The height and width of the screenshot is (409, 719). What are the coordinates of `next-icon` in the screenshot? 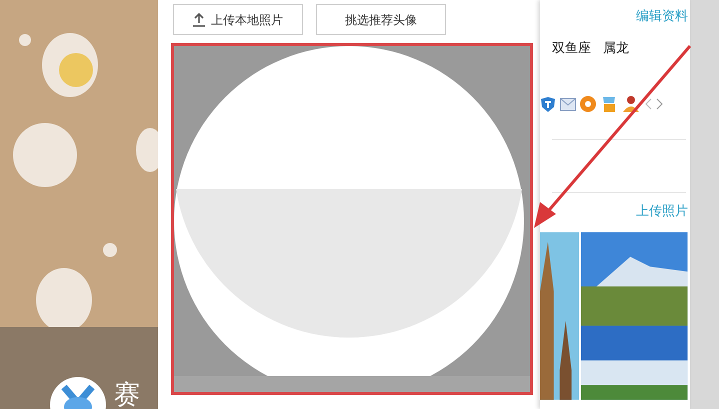 It's located at (660, 104).